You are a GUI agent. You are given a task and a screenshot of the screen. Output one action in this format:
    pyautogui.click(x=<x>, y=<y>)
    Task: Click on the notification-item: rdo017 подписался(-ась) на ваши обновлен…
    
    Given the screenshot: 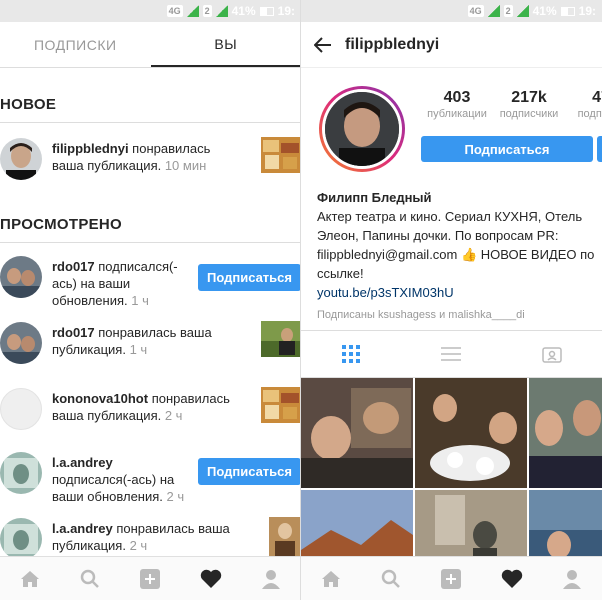 What is the action you would take?
    pyautogui.click(x=150, y=280)
    